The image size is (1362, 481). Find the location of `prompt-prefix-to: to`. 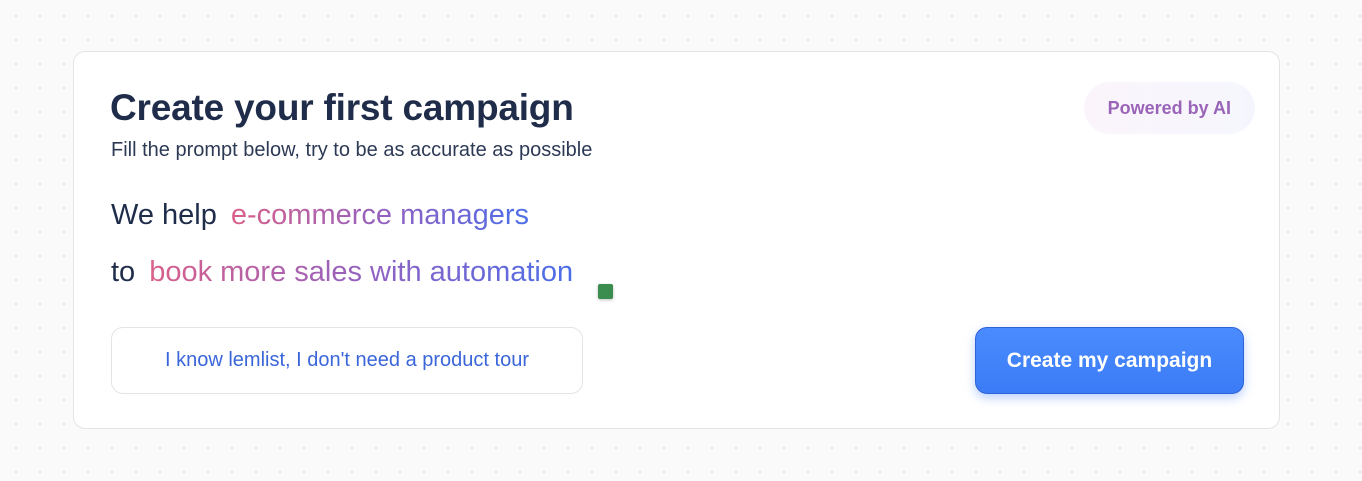

prompt-prefix-to: to is located at coordinates (123, 272).